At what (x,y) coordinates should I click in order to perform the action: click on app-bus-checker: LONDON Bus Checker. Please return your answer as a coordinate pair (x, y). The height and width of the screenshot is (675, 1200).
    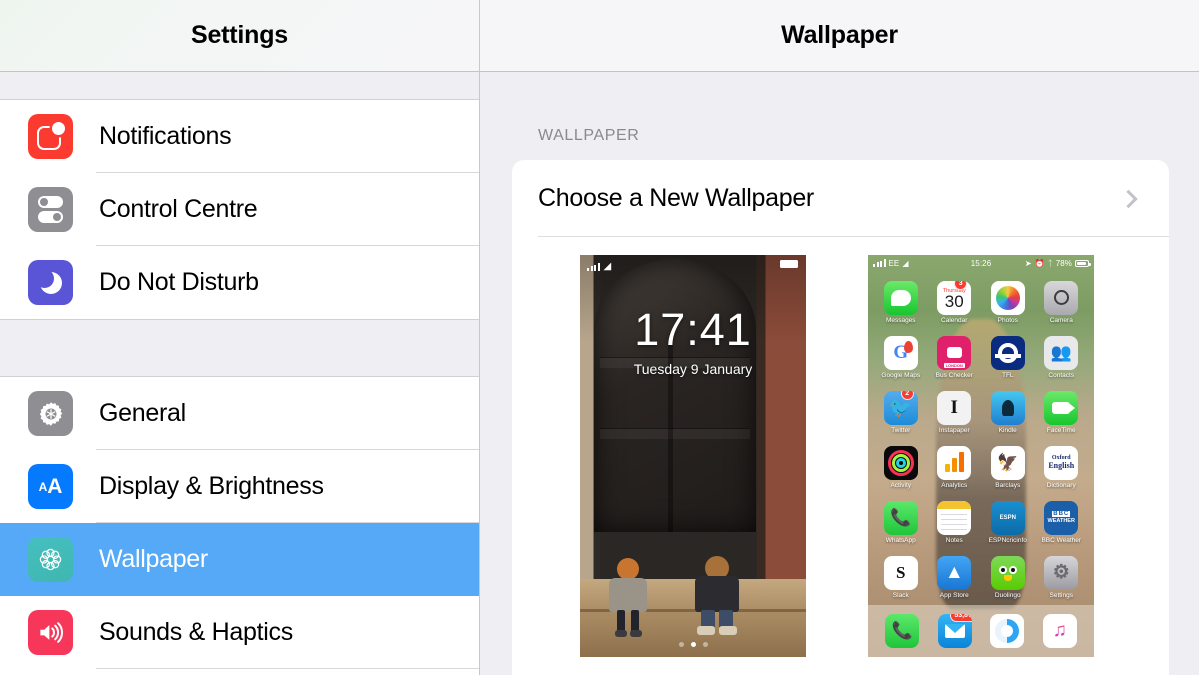
    Looking at the image, I should click on (955, 357).